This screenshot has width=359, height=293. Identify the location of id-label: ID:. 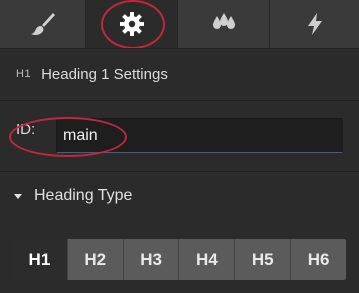
(26, 129).